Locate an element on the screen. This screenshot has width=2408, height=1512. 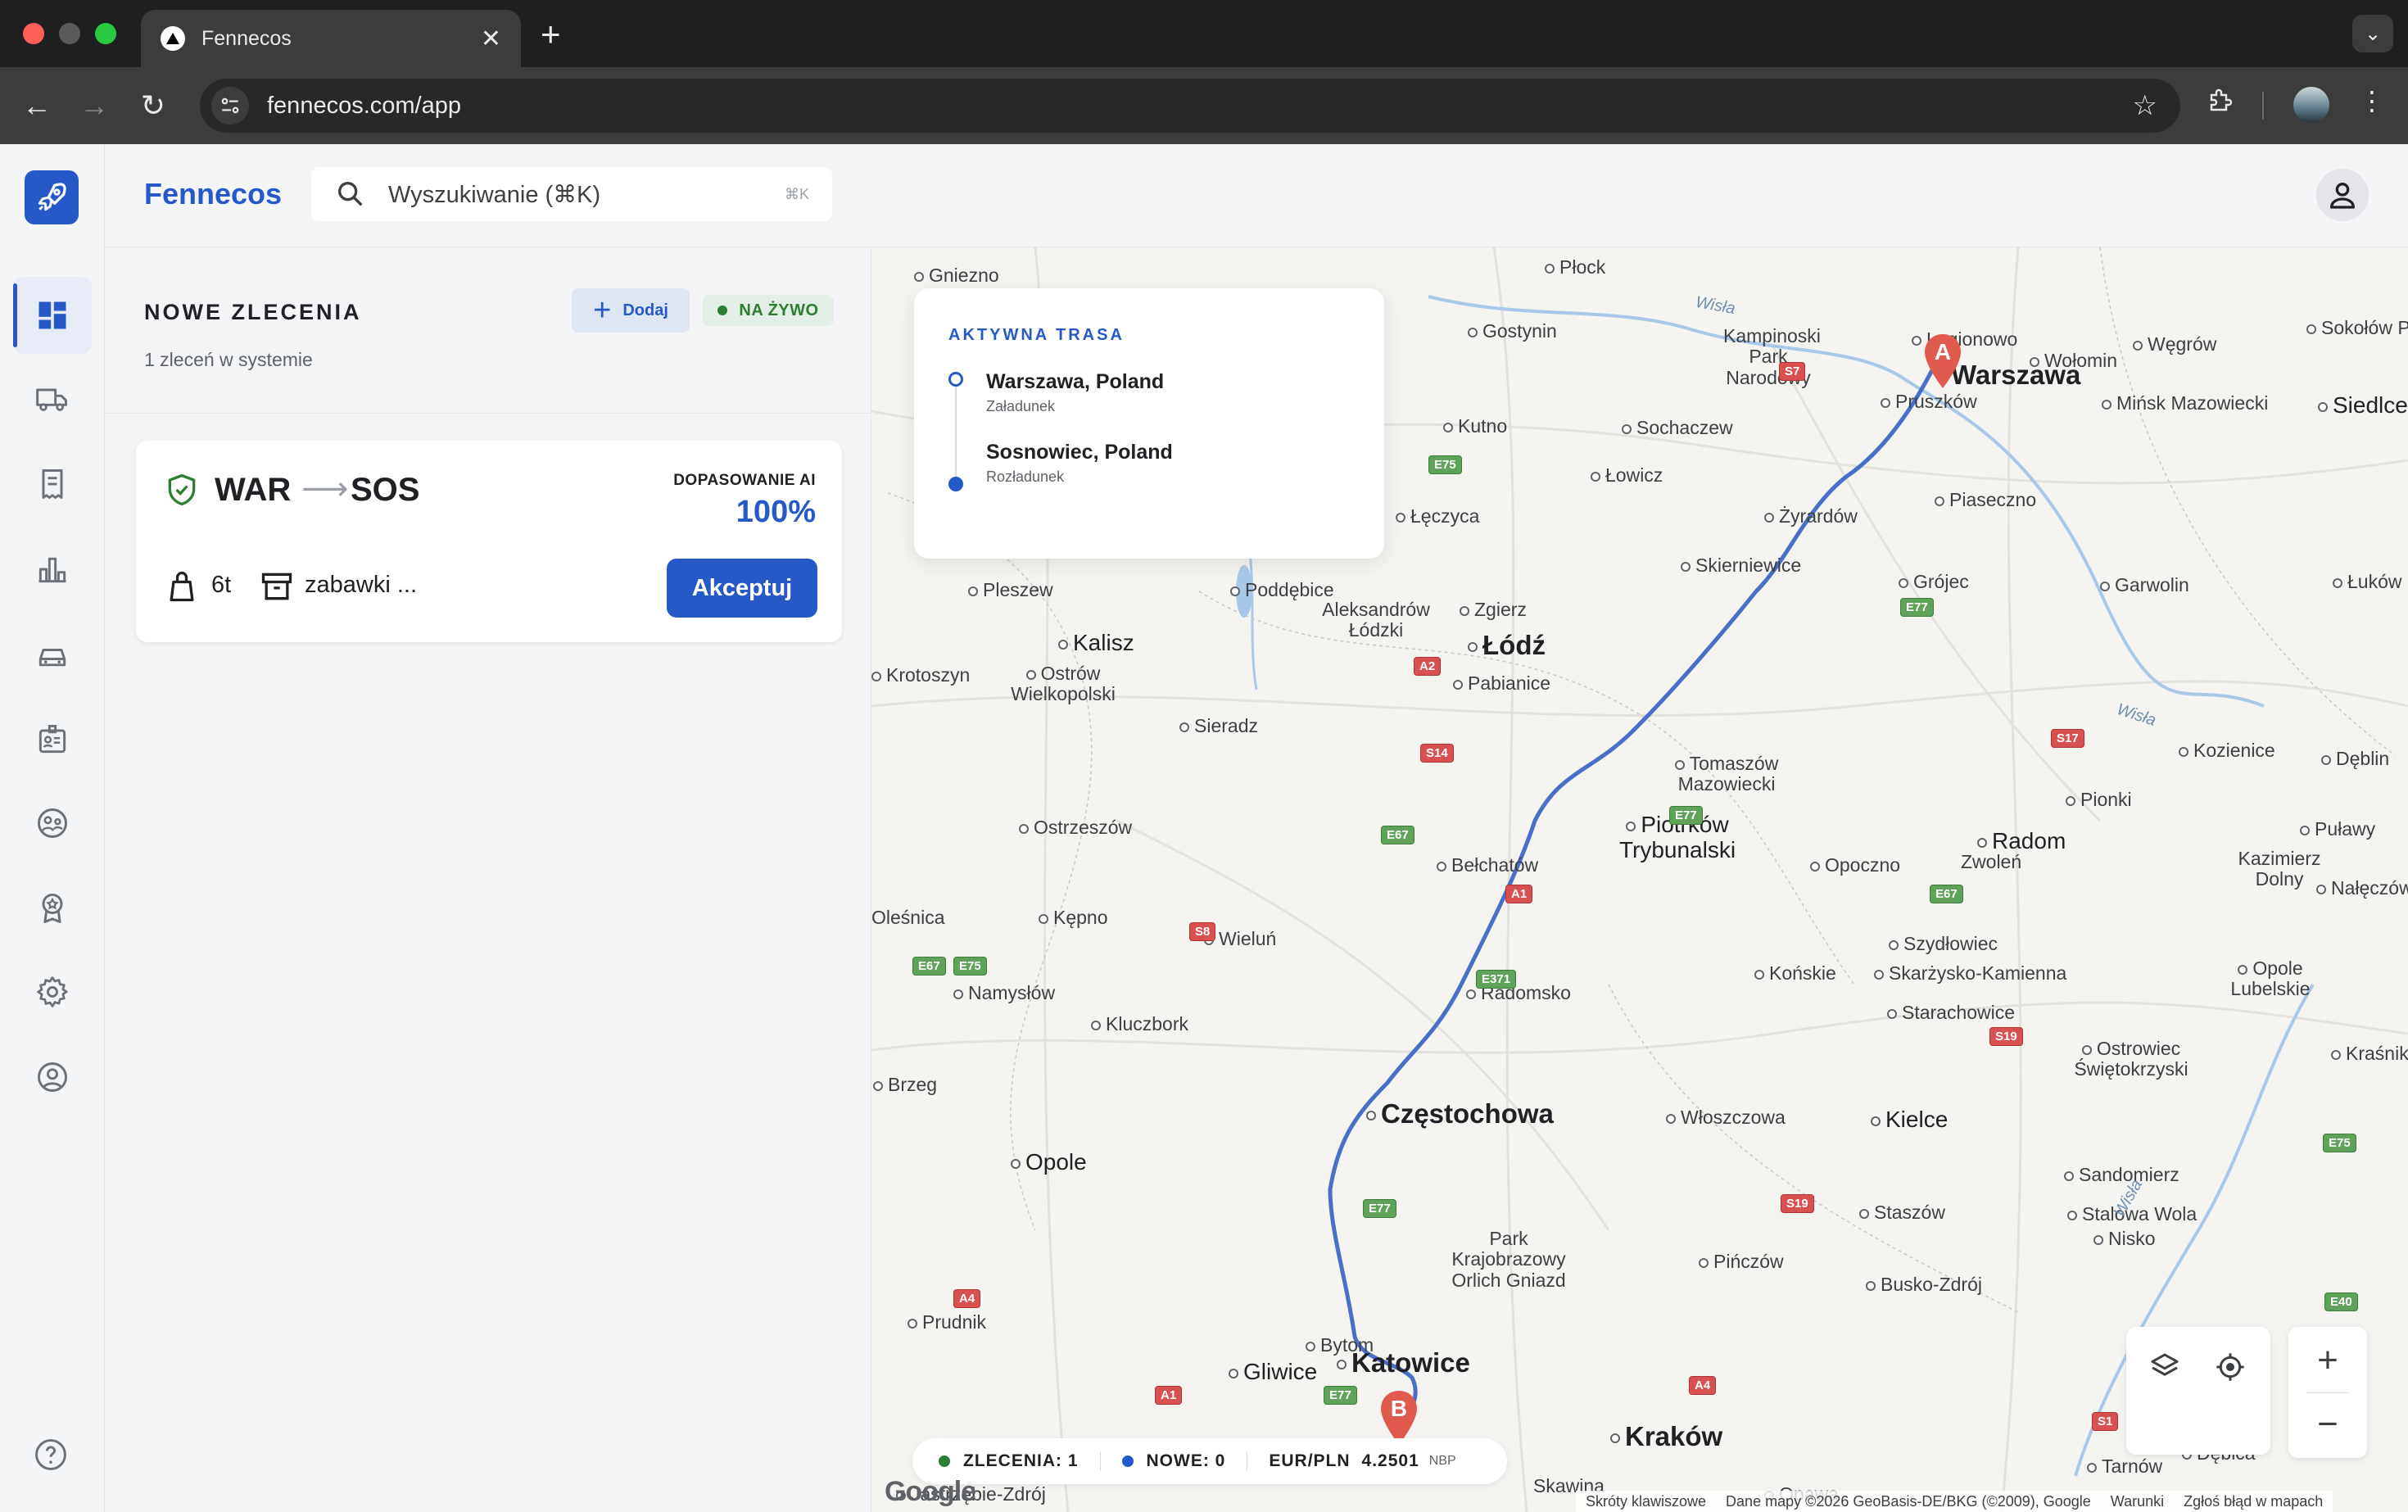
minimize-window-button is located at coordinates (69, 34).